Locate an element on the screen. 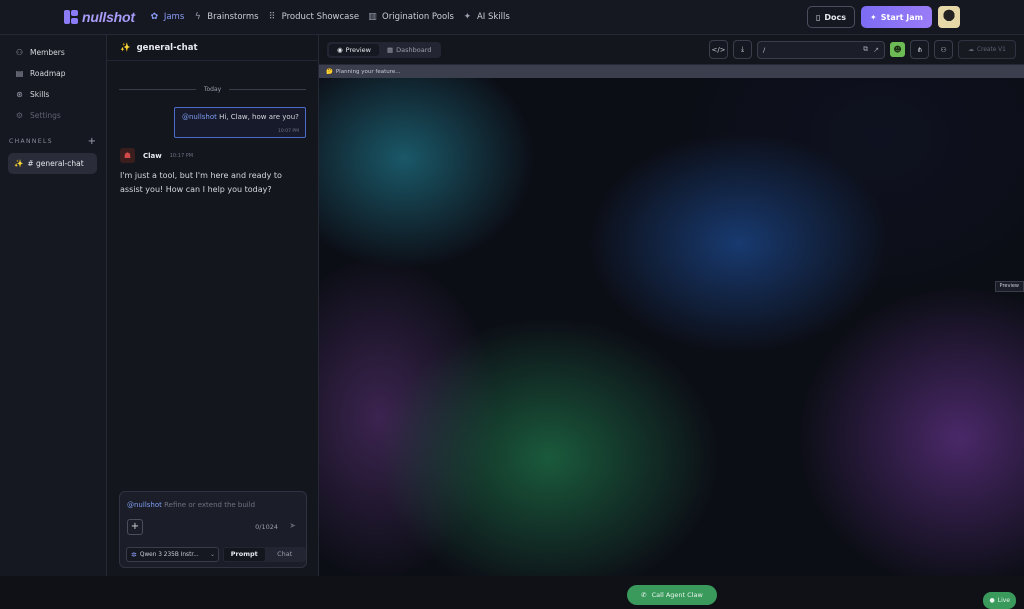 Image resolution: width=1024 pixels, height=609 pixels. nav-item-ai-skills: ✦ AI Skills is located at coordinates (486, 17).